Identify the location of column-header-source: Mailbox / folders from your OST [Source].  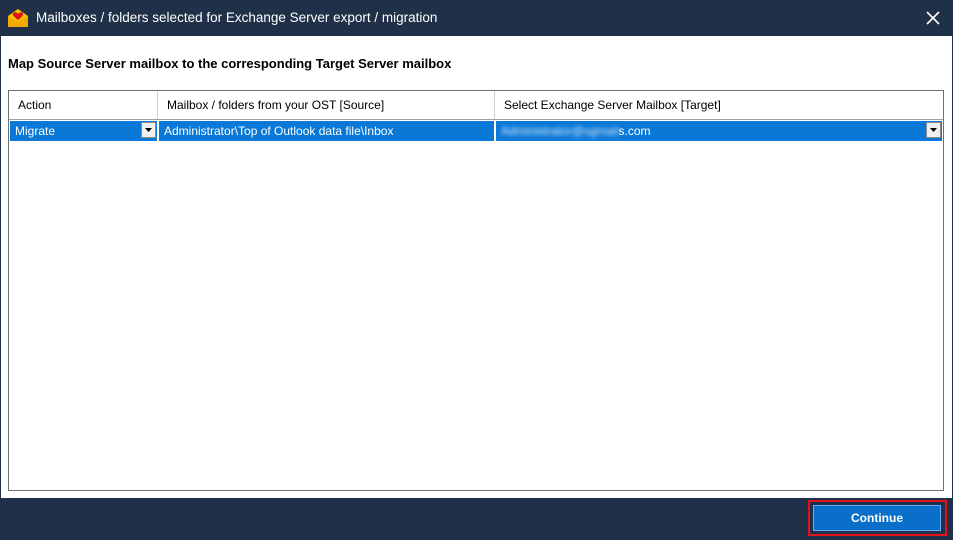
(326, 105).